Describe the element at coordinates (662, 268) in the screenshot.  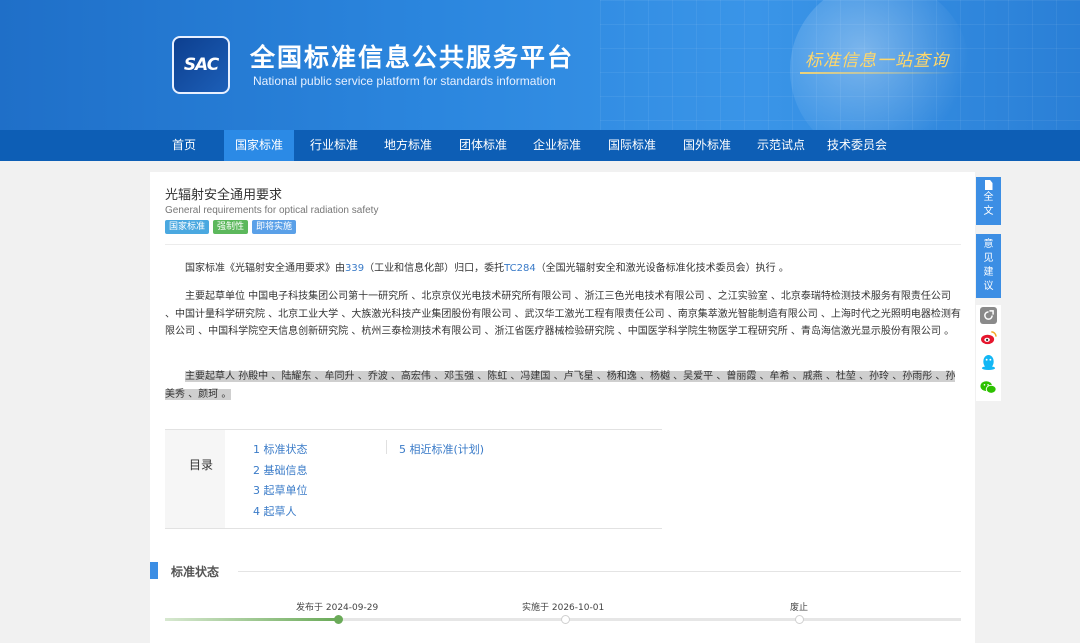
I see `intro-suffix: （全国光辐射安全和激光设备标准化技术委员会）执行 。` at that location.